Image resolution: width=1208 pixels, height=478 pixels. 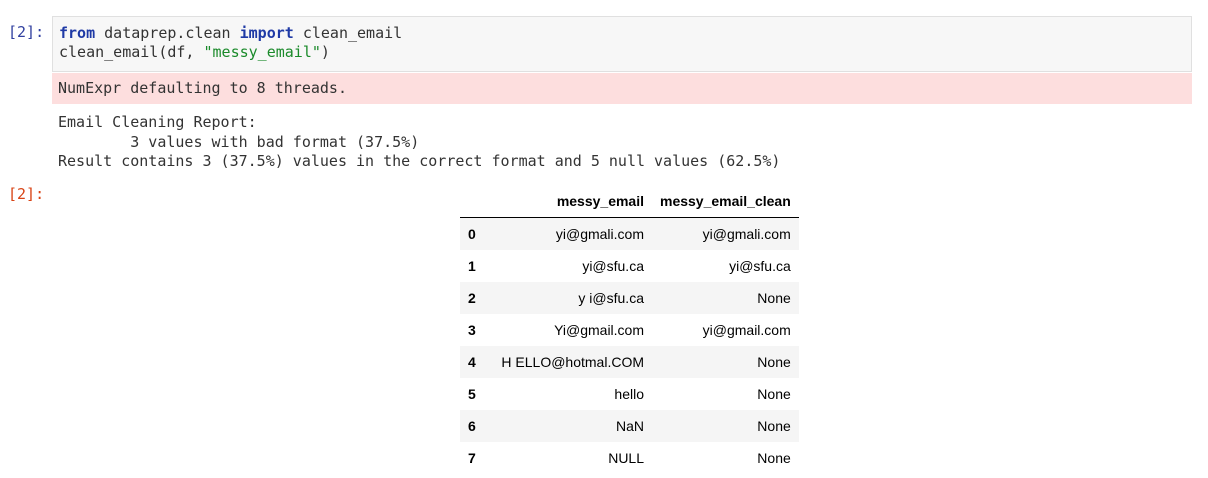 I want to click on table-row: 1 yi@sfu.ca yi@sfu.ca, so click(x=629, y=266).